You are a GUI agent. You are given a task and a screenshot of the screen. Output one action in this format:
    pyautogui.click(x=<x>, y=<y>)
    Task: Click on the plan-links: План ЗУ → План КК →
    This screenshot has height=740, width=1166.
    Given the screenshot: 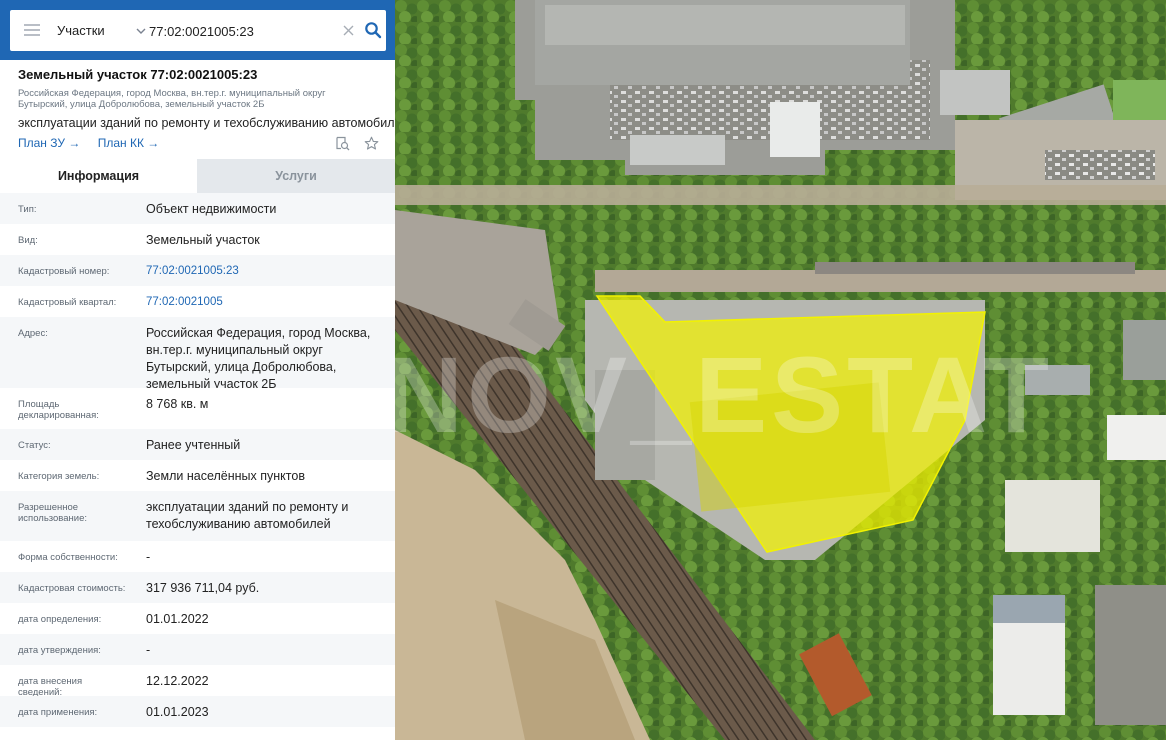 What is the action you would take?
    pyautogui.click(x=95, y=143)
    